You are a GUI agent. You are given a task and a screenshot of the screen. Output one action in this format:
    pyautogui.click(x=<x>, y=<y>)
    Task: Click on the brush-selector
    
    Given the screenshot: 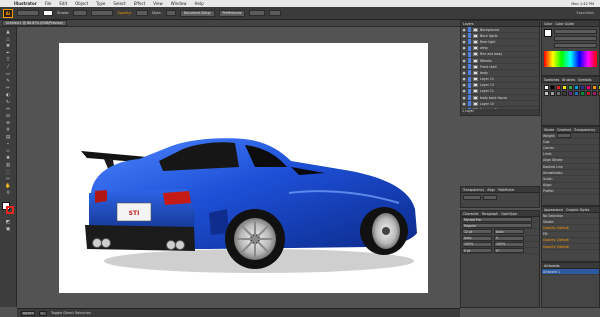 What is the action you would take?
    pyautogui.click(x=102, y=13)
    